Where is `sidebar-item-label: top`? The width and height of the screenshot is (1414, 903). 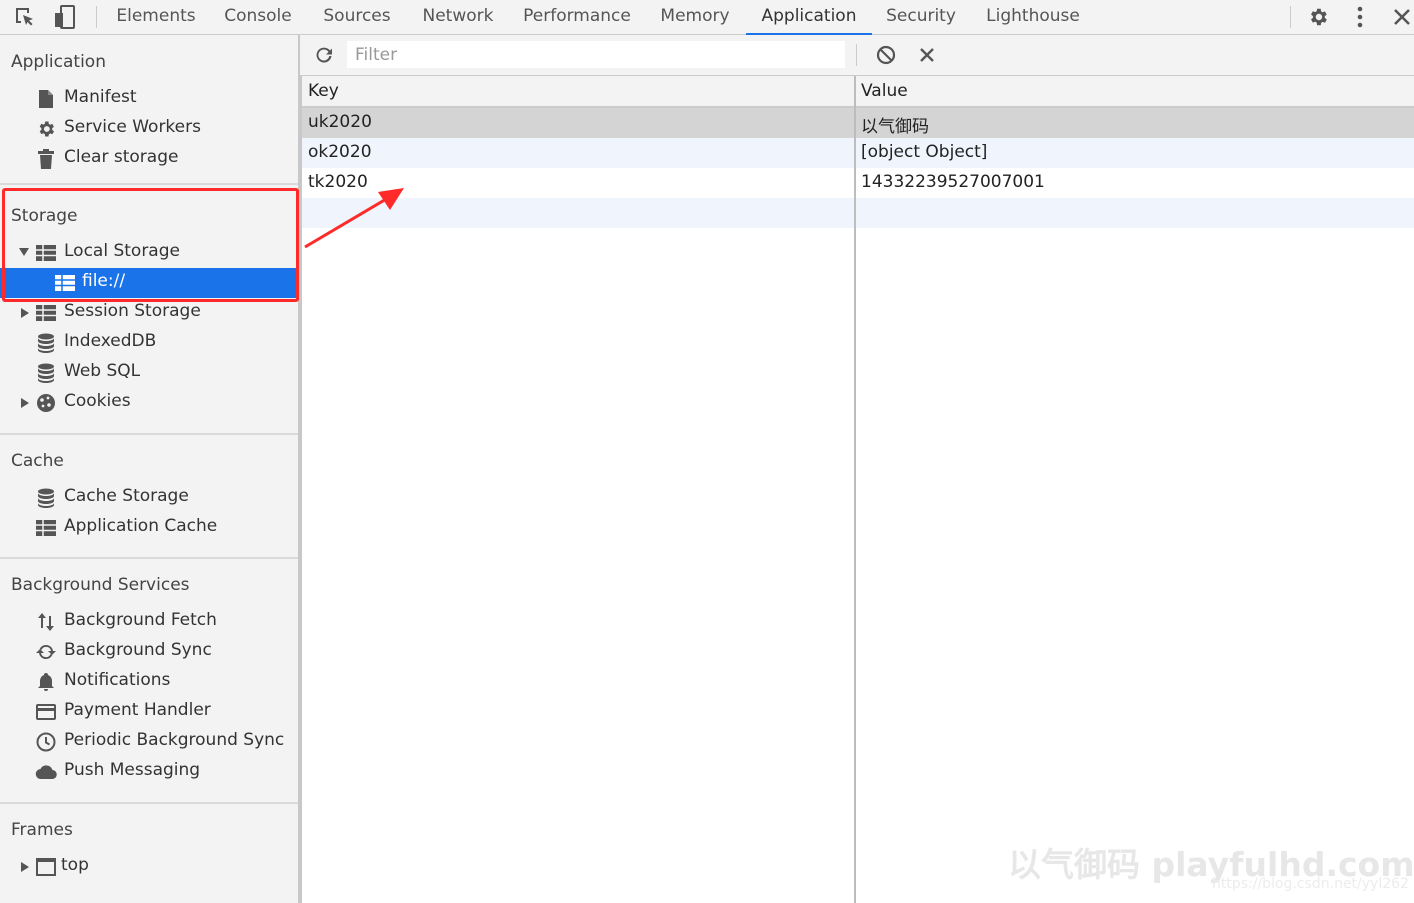
sidebar-item-label: top is located at coordinates (75, 865).